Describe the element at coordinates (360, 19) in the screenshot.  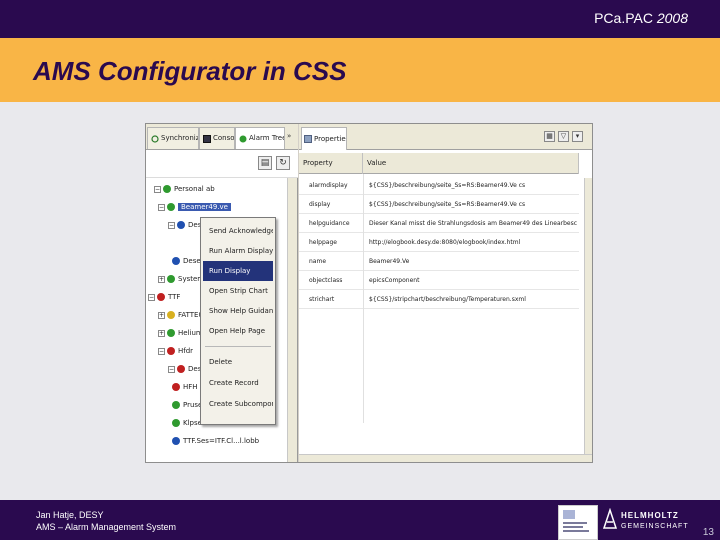
I see `header-bar: PCa.PAC 2008` at that location.